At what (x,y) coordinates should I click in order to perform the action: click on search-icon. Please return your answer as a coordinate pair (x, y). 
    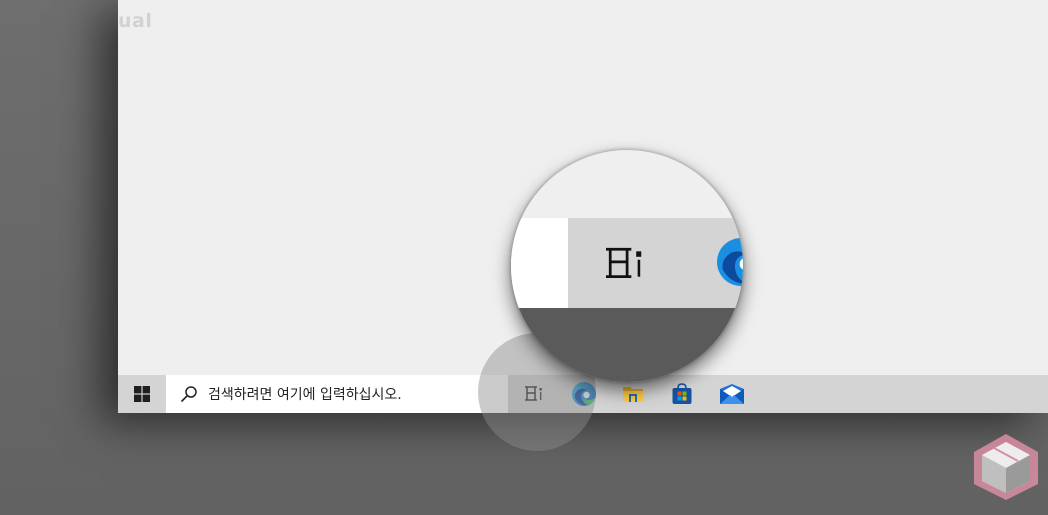
    Looking at the image, I should click on (189, 394).